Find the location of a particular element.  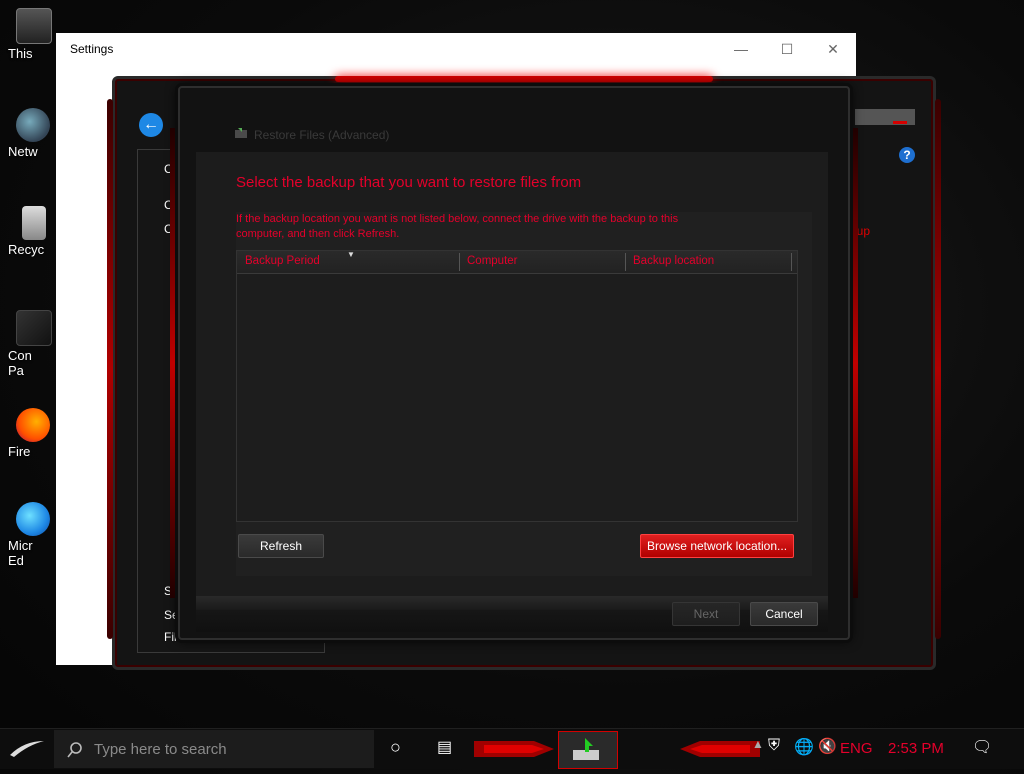

next-button: Next is located at coordinates (706, 614).